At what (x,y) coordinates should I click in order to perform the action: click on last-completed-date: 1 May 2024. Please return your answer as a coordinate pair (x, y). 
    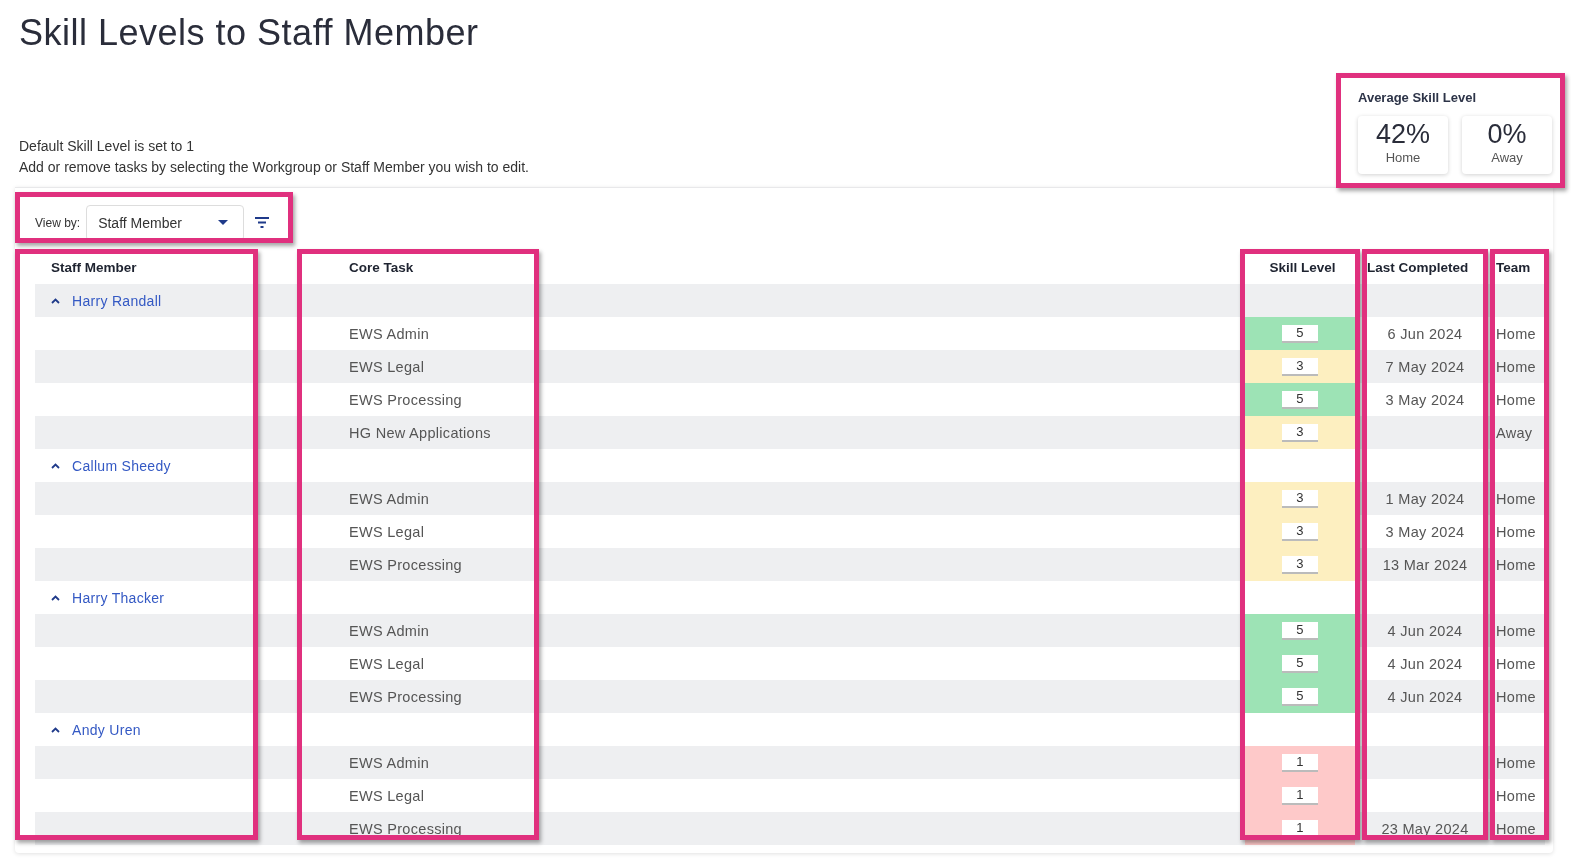
    Looking at the image, I should click on (1425, 498).